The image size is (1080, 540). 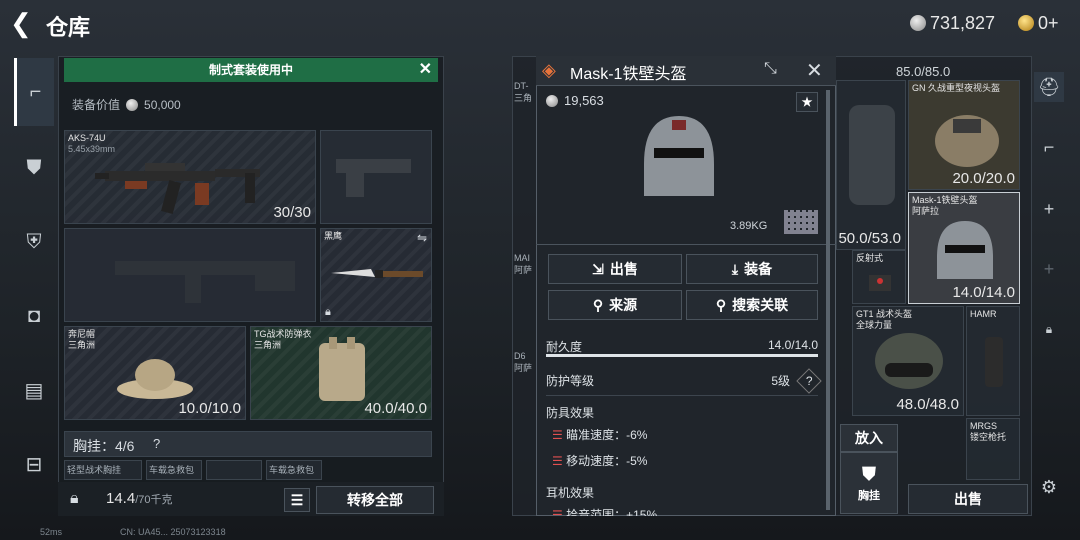 I want to click on vest-durability: 40.0/40.0, so click(x=395, y=408).